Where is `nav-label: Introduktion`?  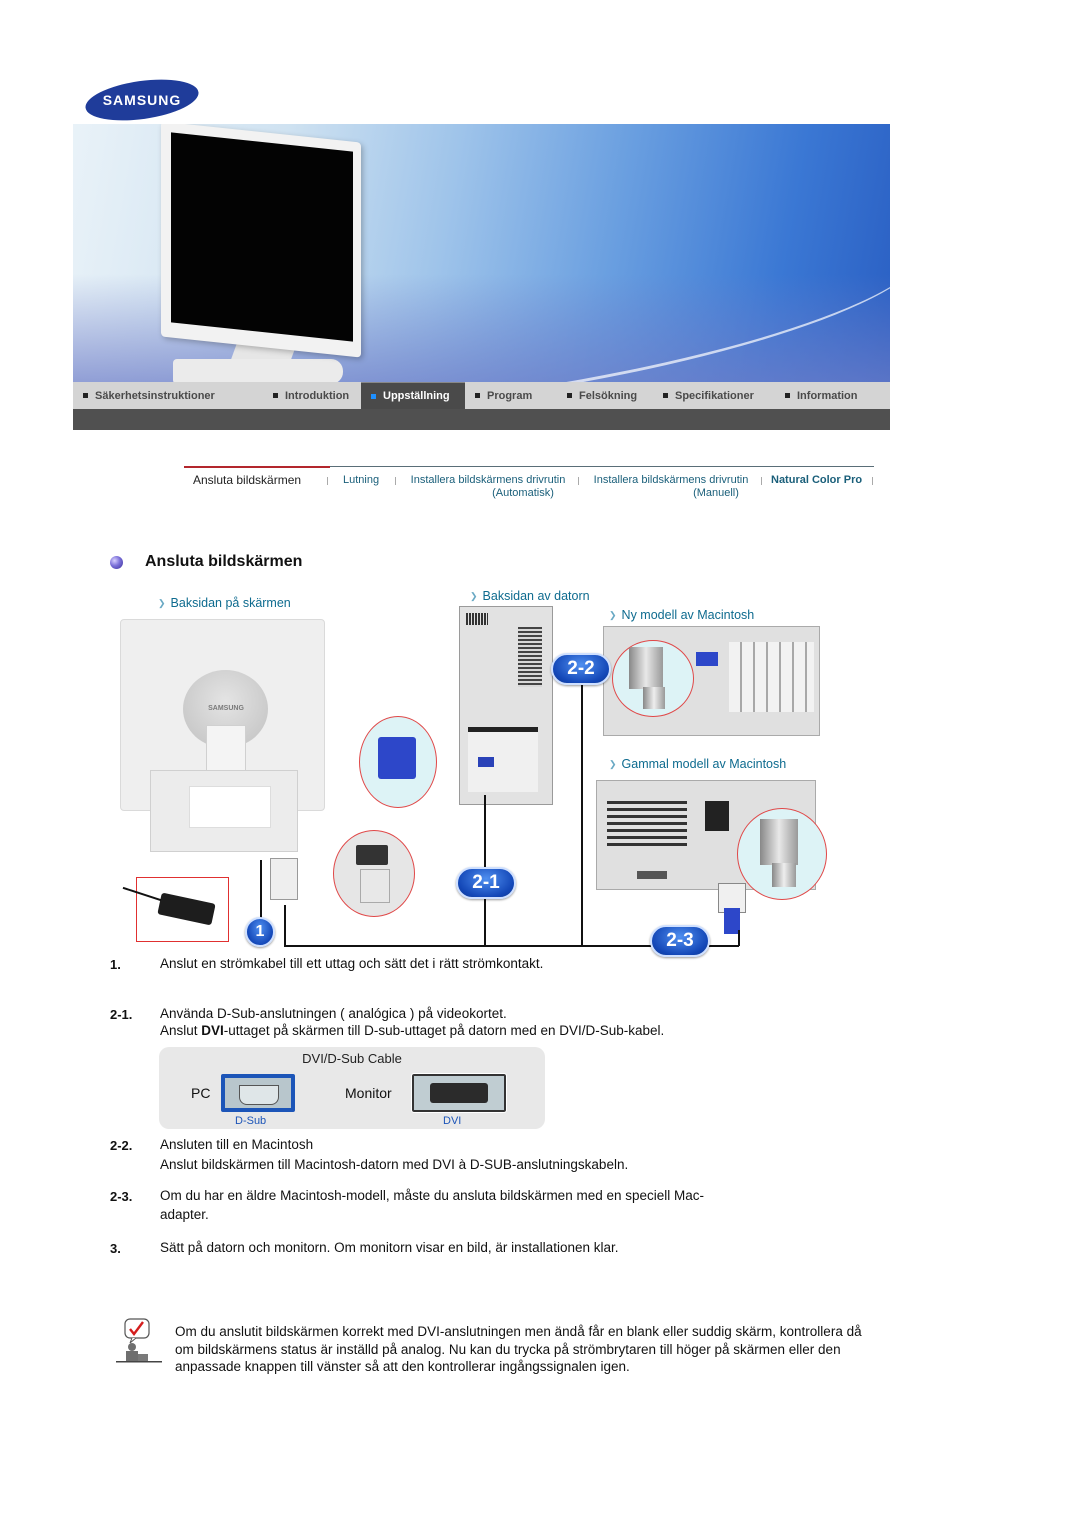
nav-label: Introduktion is located at coordinates (317, 395).